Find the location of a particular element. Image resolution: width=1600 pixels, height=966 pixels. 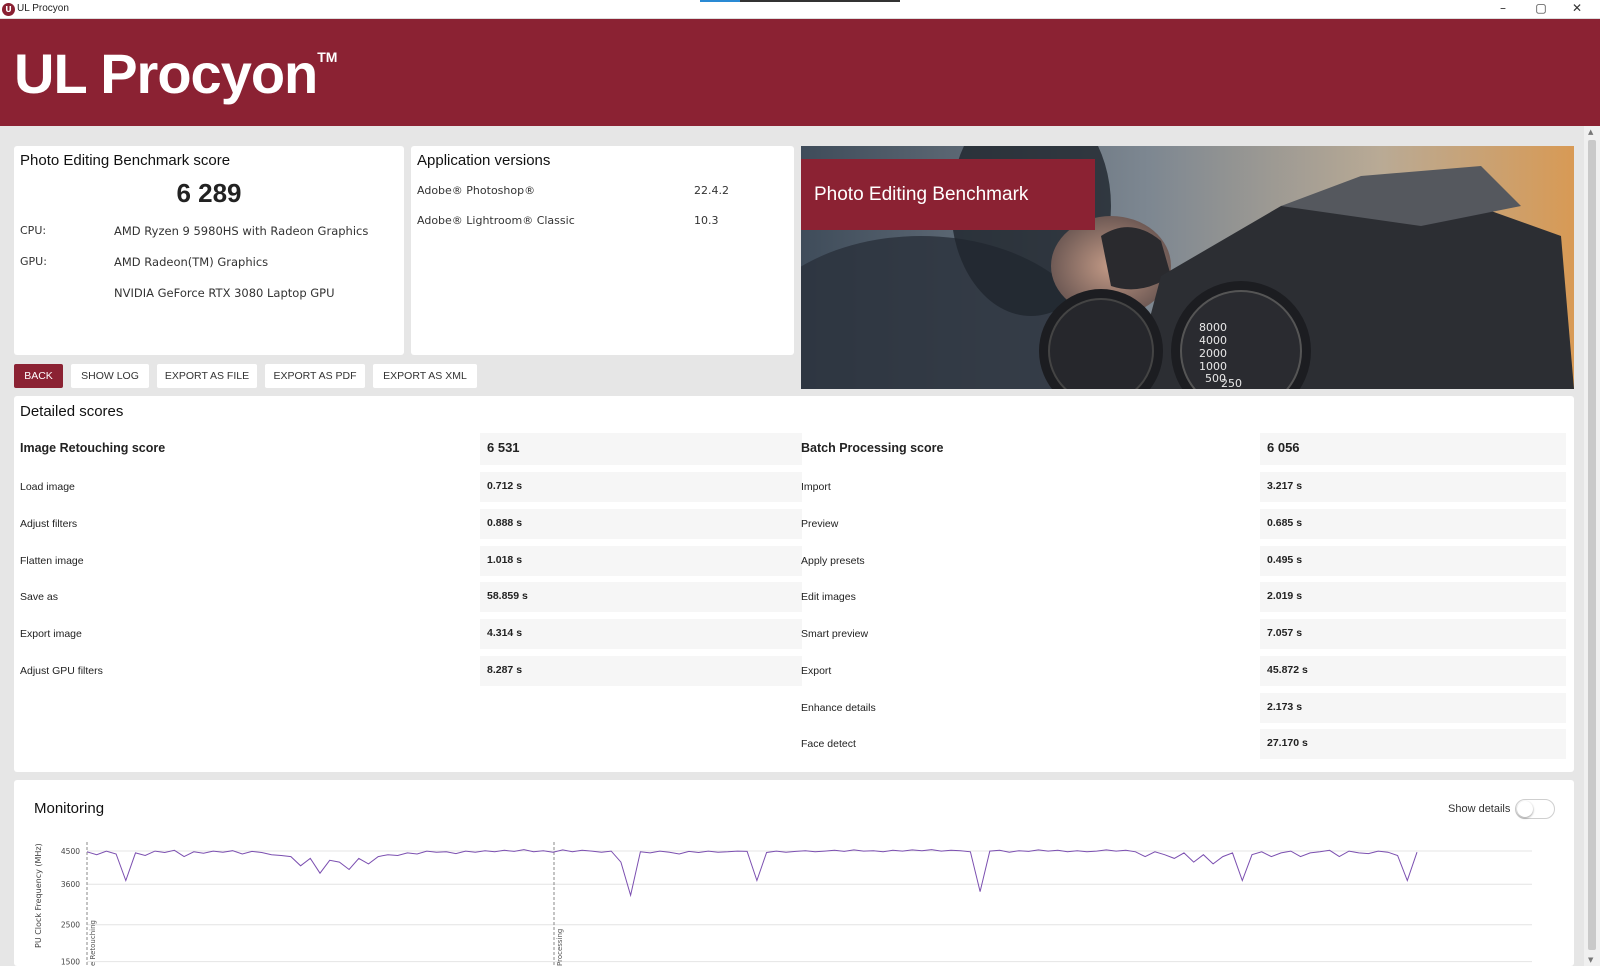

batch-row-value: 0.495 s is located at coordinates (1413, 561).